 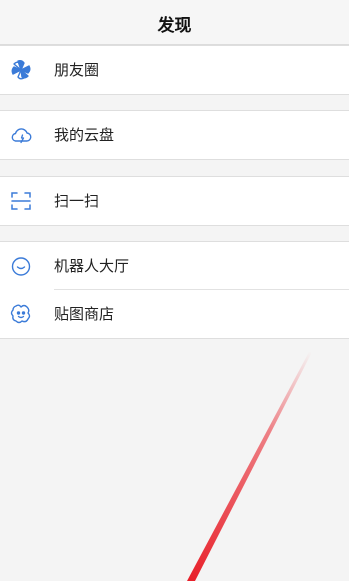 I want to click on list-item-label: 朋友圈, so click(x=77, y=70).